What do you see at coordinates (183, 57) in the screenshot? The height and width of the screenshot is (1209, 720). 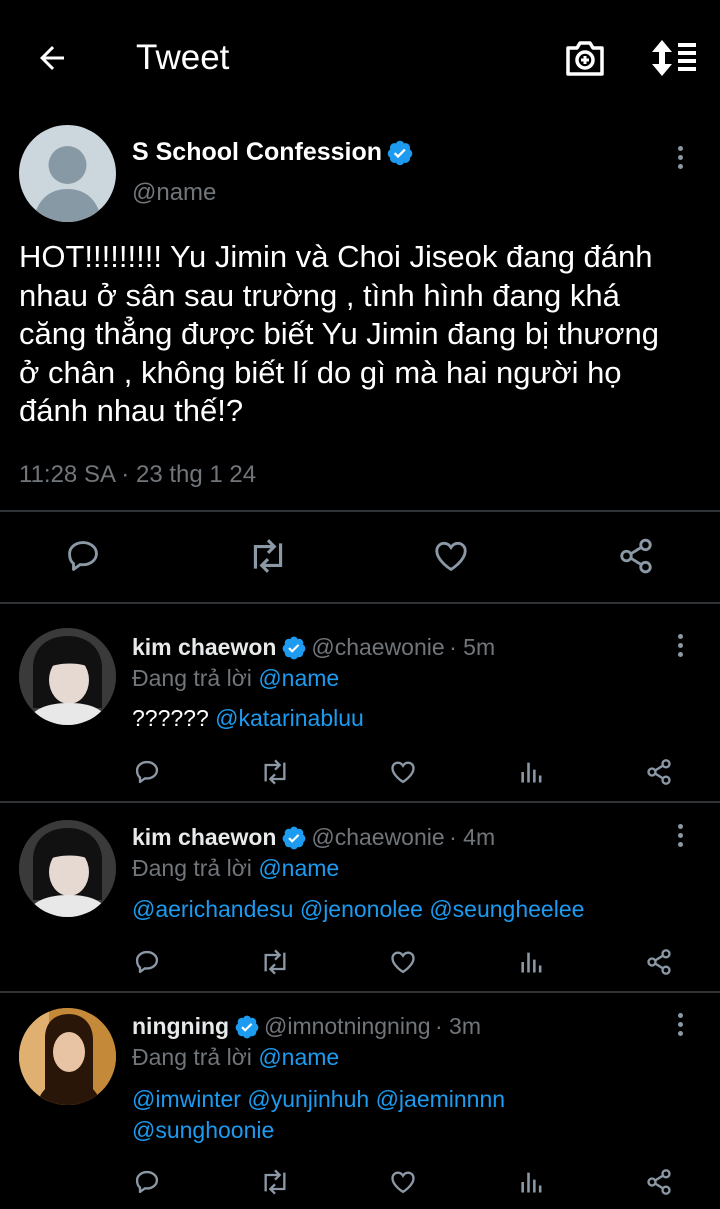 I see `page-title: Tweet` at bounding box center [183, 57].